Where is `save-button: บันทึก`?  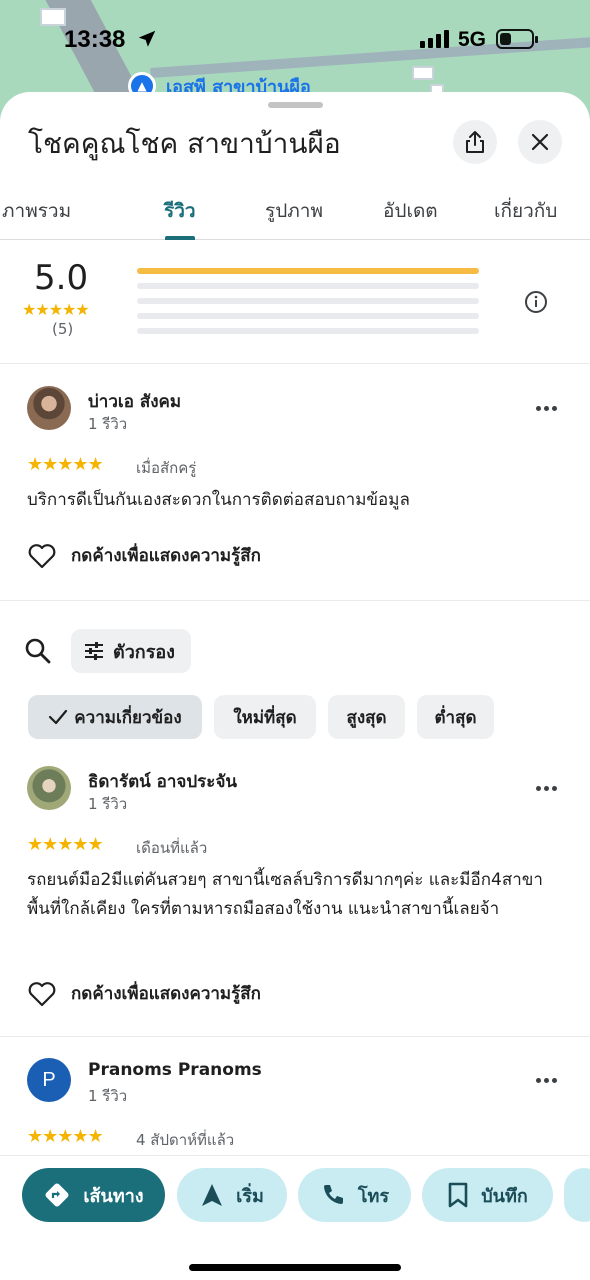
save-button: บันทึก is located at coordinates (487, 1195).